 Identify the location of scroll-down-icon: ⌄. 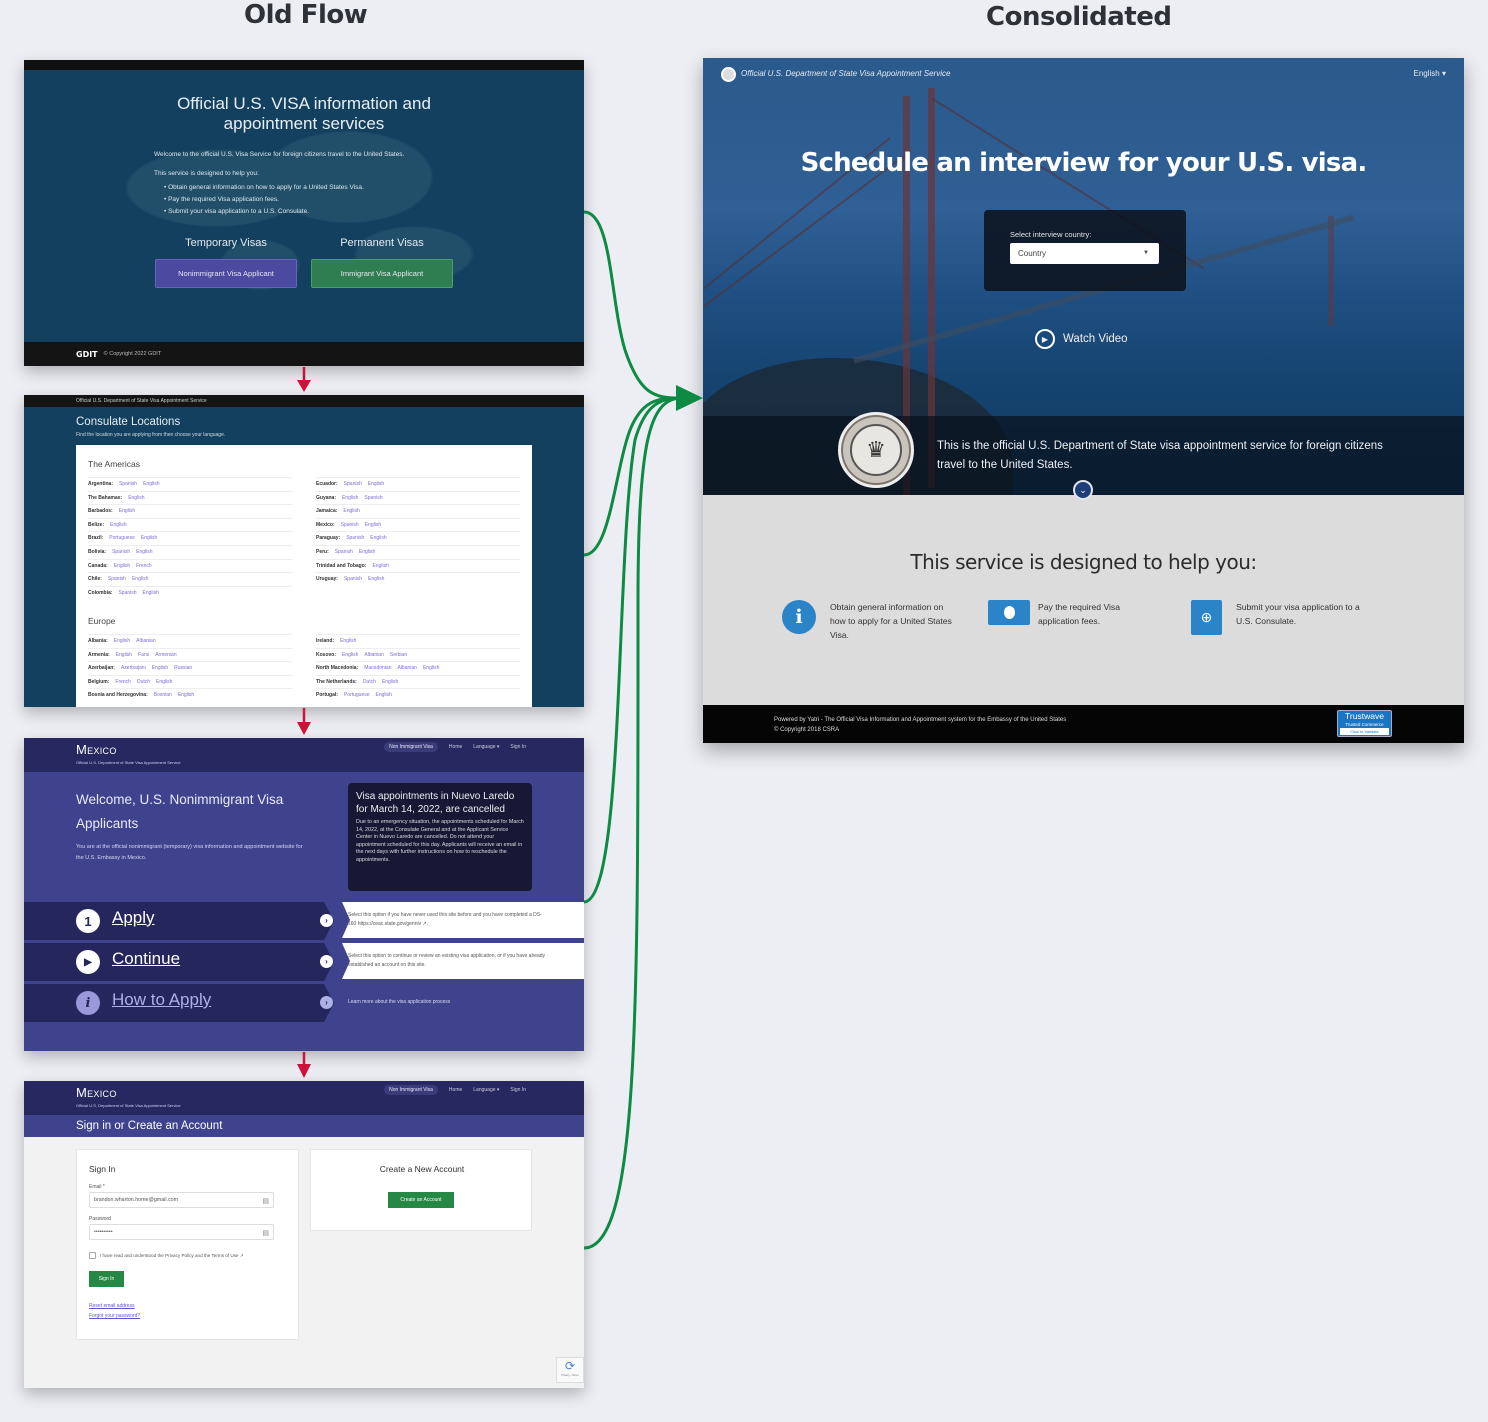
(1083, 490).